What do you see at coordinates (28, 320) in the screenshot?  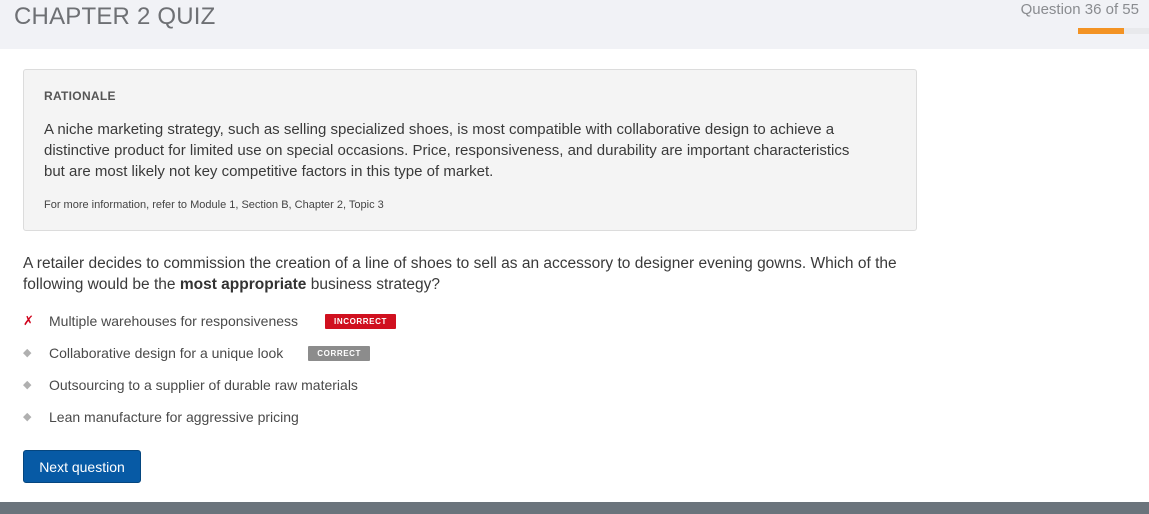 I see `cross-icon: ✗` at bounding box center [28, 320].